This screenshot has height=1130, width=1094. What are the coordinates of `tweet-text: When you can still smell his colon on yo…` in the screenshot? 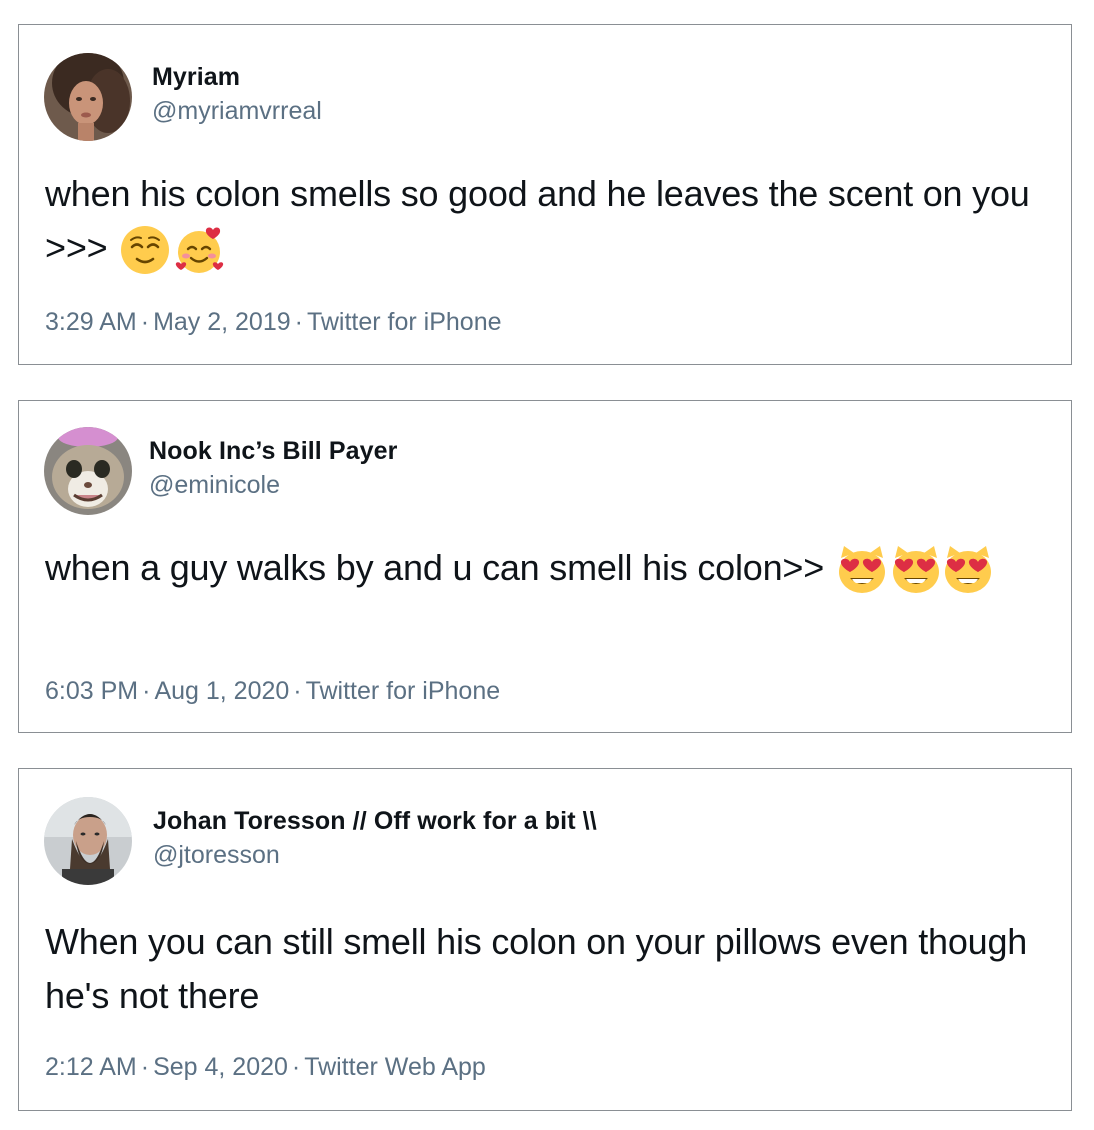 It's located at (536, 968).